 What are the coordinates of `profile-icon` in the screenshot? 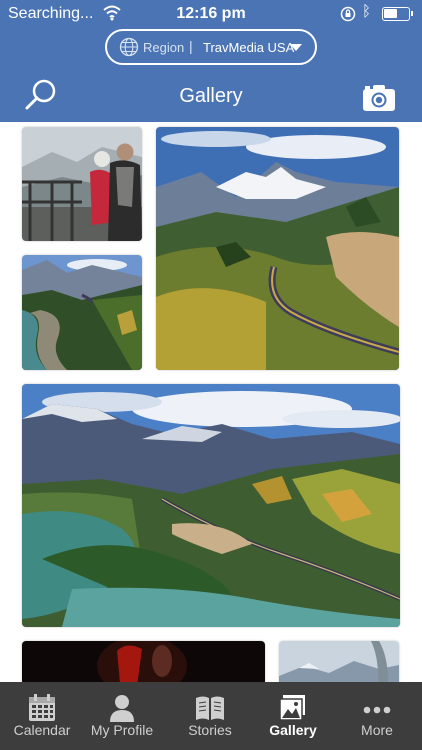 It's located at (122, 708).